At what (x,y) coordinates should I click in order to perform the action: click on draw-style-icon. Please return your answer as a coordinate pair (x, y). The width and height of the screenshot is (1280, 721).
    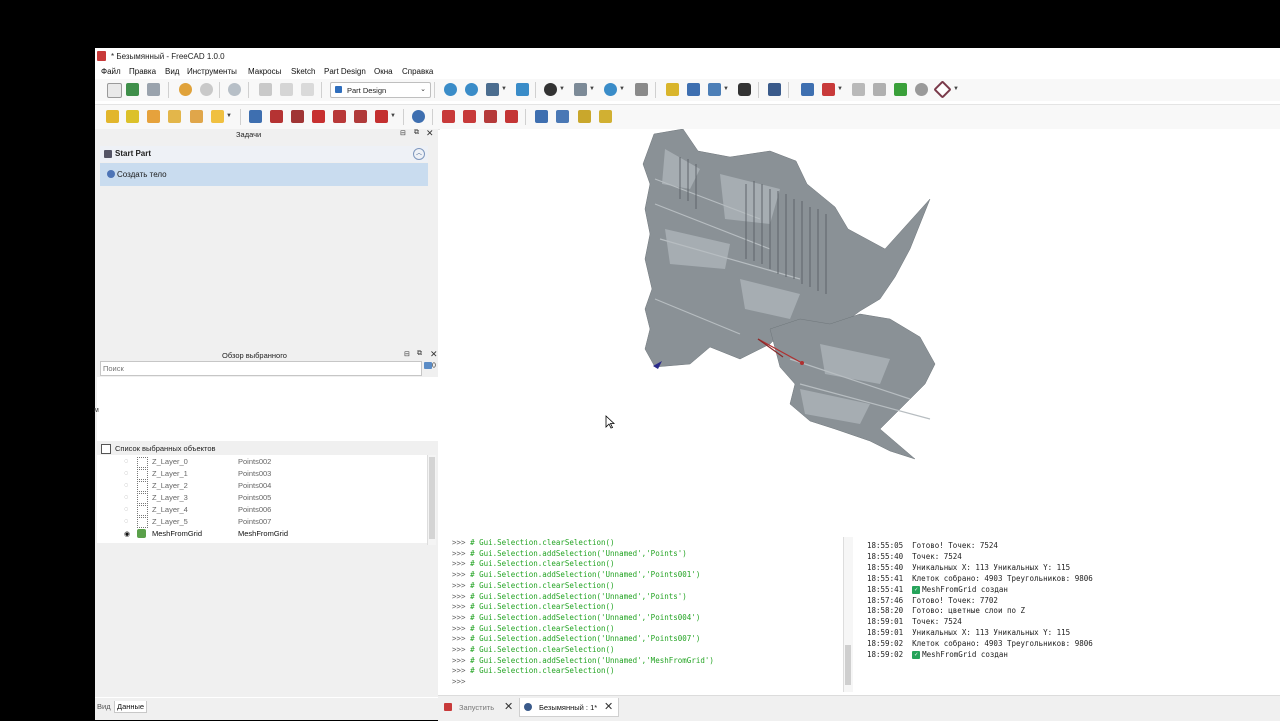
    Looking at the image, I should click on (550, 89).